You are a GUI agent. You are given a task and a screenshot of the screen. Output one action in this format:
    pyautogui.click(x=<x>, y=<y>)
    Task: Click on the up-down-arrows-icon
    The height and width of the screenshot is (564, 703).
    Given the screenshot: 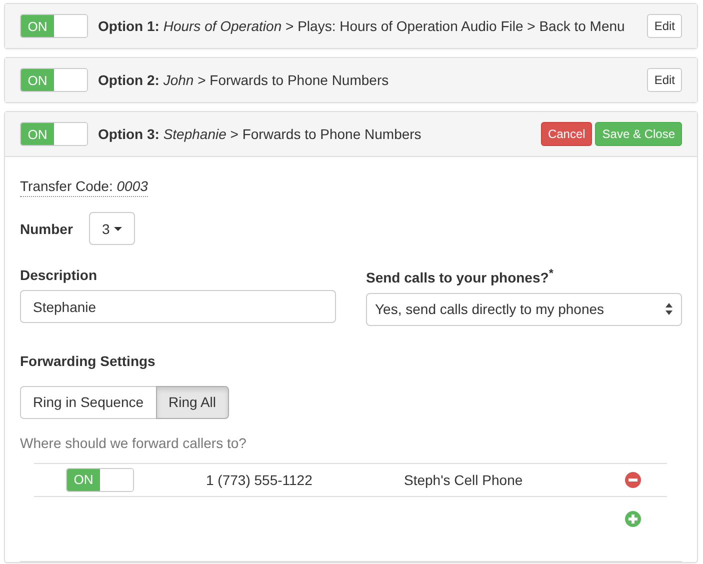 What is the action you would take?
    pyautogui.click(x=669, y=309)
    